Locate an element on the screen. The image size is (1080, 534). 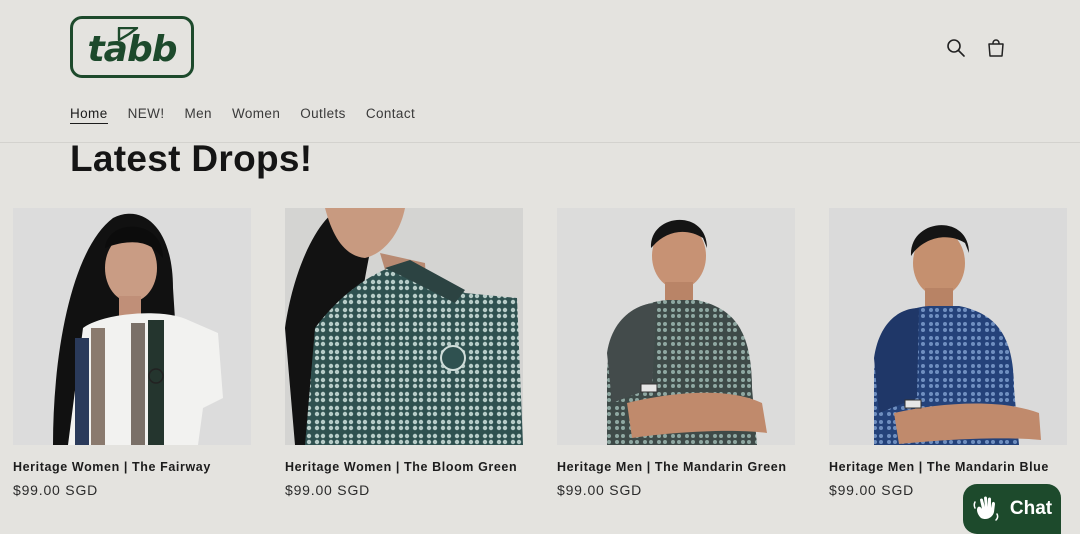
product-title: Heritage Women | The Fairway is located at coordinates (132, 467).